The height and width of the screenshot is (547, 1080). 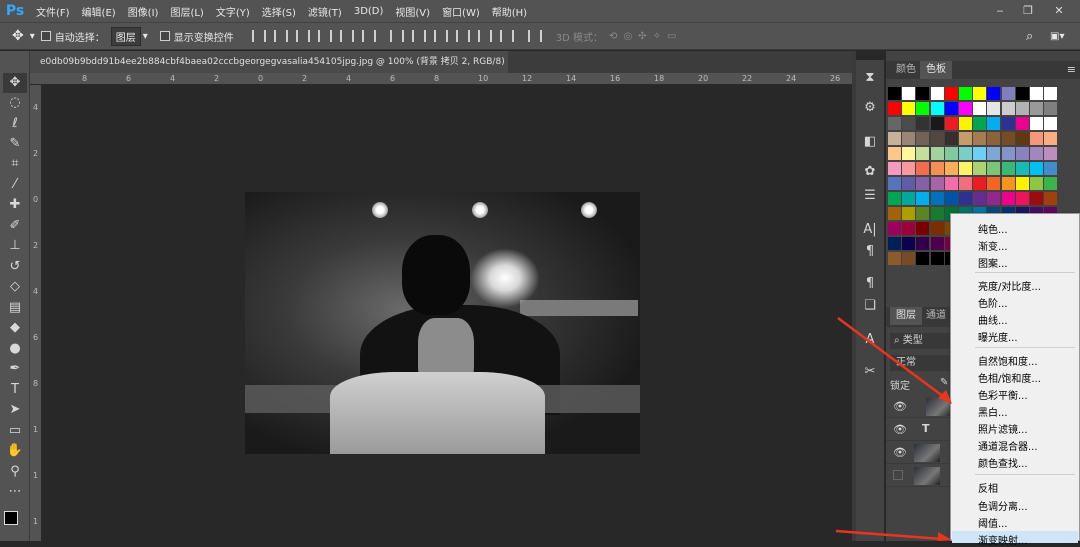 I want to click on rectangle-tool-icon: ▭, so click(x=15, y=431).